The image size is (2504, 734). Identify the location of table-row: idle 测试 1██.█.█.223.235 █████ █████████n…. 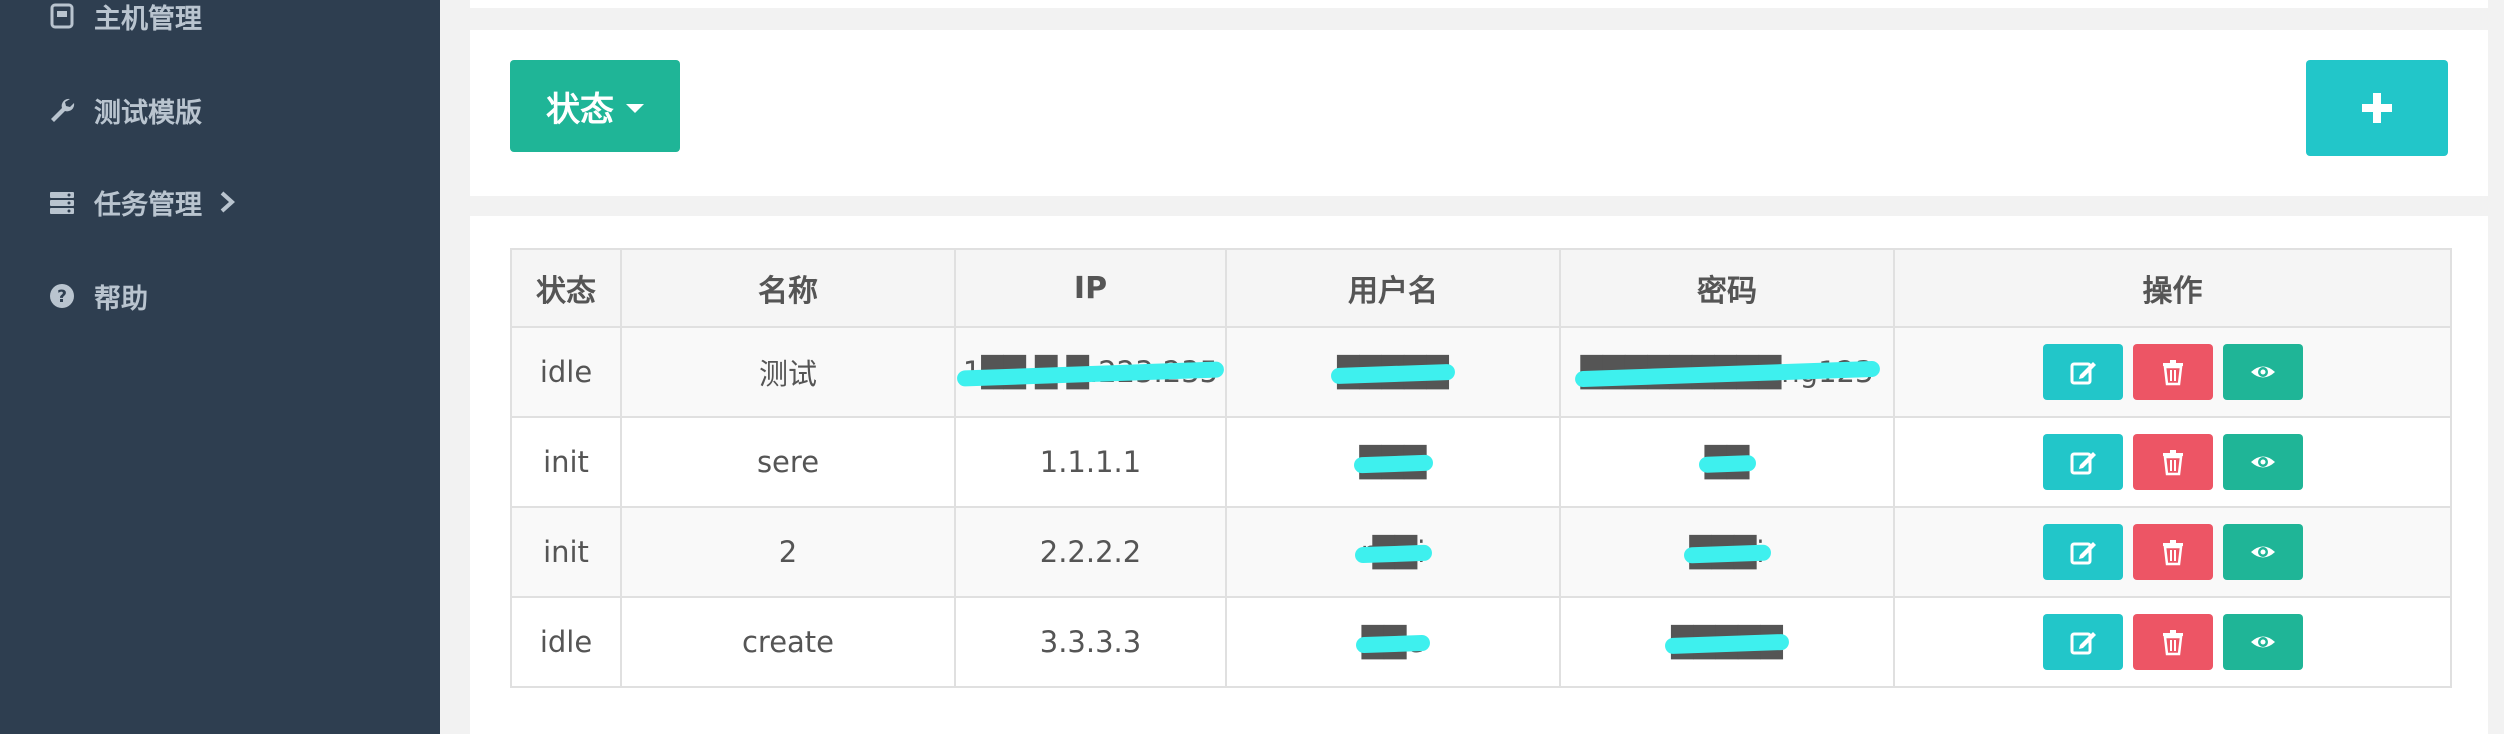
(1481, 372).